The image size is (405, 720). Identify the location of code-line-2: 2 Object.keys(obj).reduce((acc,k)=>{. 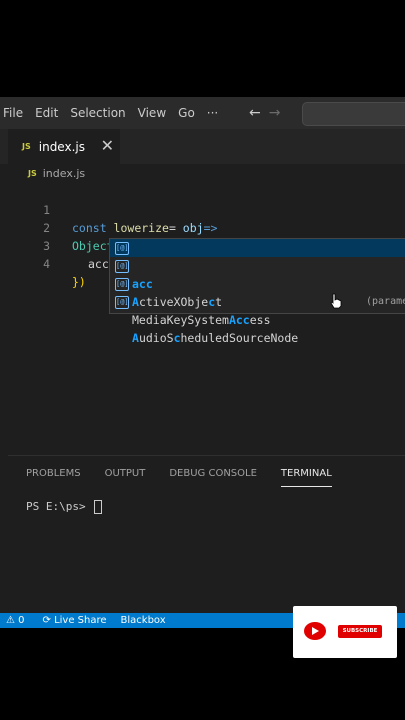
(153, 227).